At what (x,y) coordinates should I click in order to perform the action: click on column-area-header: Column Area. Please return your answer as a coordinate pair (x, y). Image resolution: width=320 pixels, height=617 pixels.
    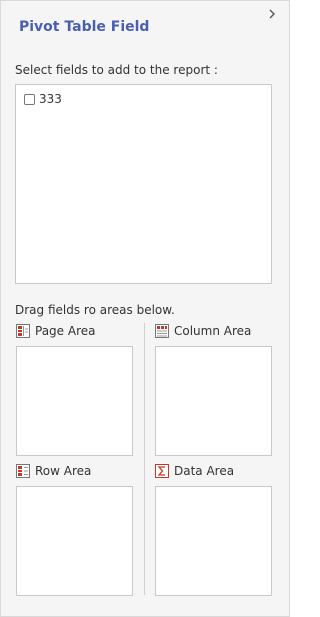
    Looking at the image, I should click on (203, 331).